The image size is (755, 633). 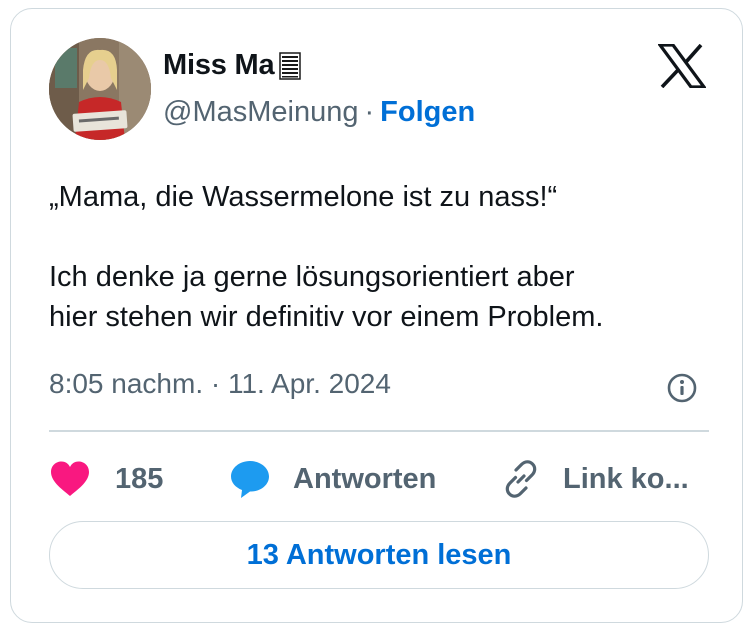 I want to click on read-replies-label: 13 Antworten lesen, so click(x=379, y=554).